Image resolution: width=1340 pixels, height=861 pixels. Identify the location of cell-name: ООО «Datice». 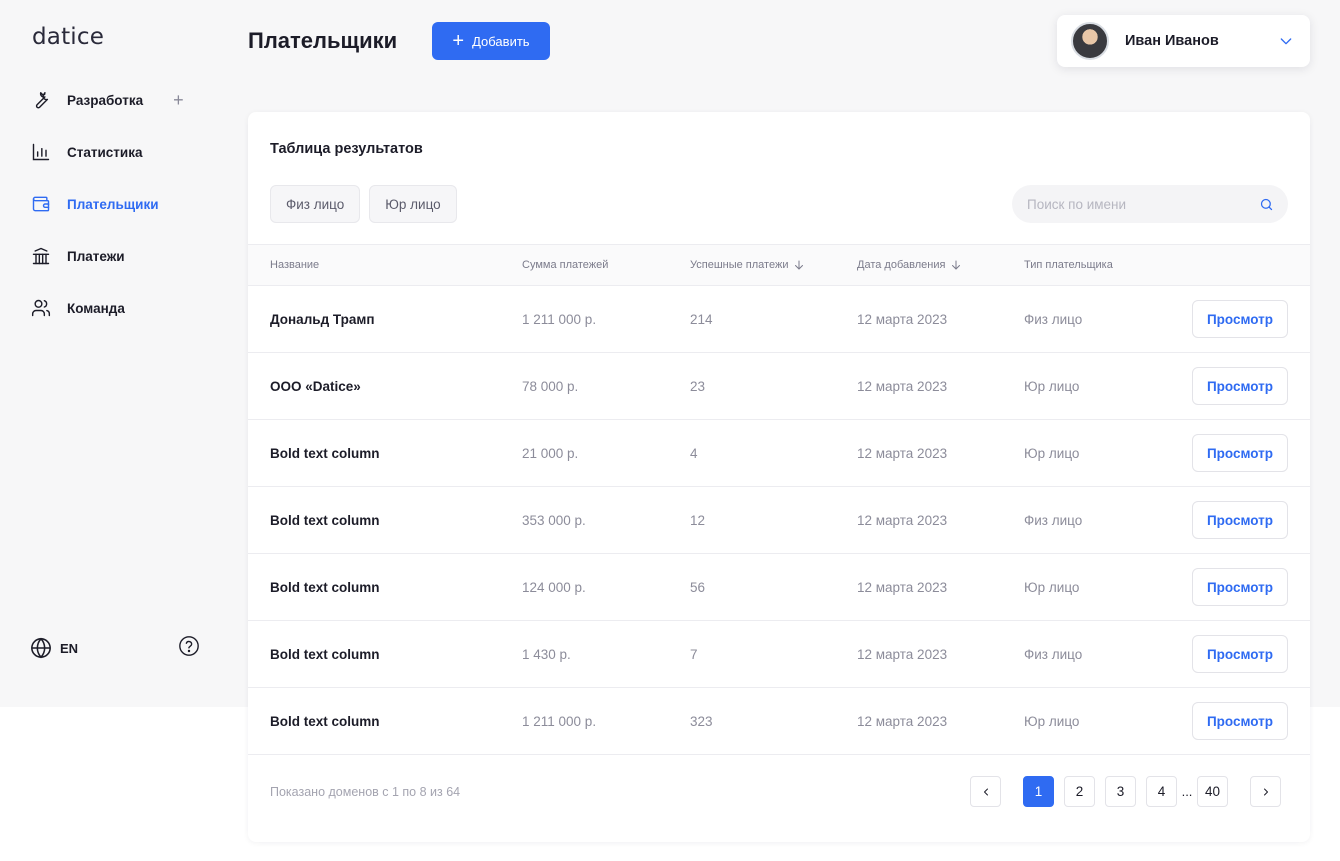
(315, 386).